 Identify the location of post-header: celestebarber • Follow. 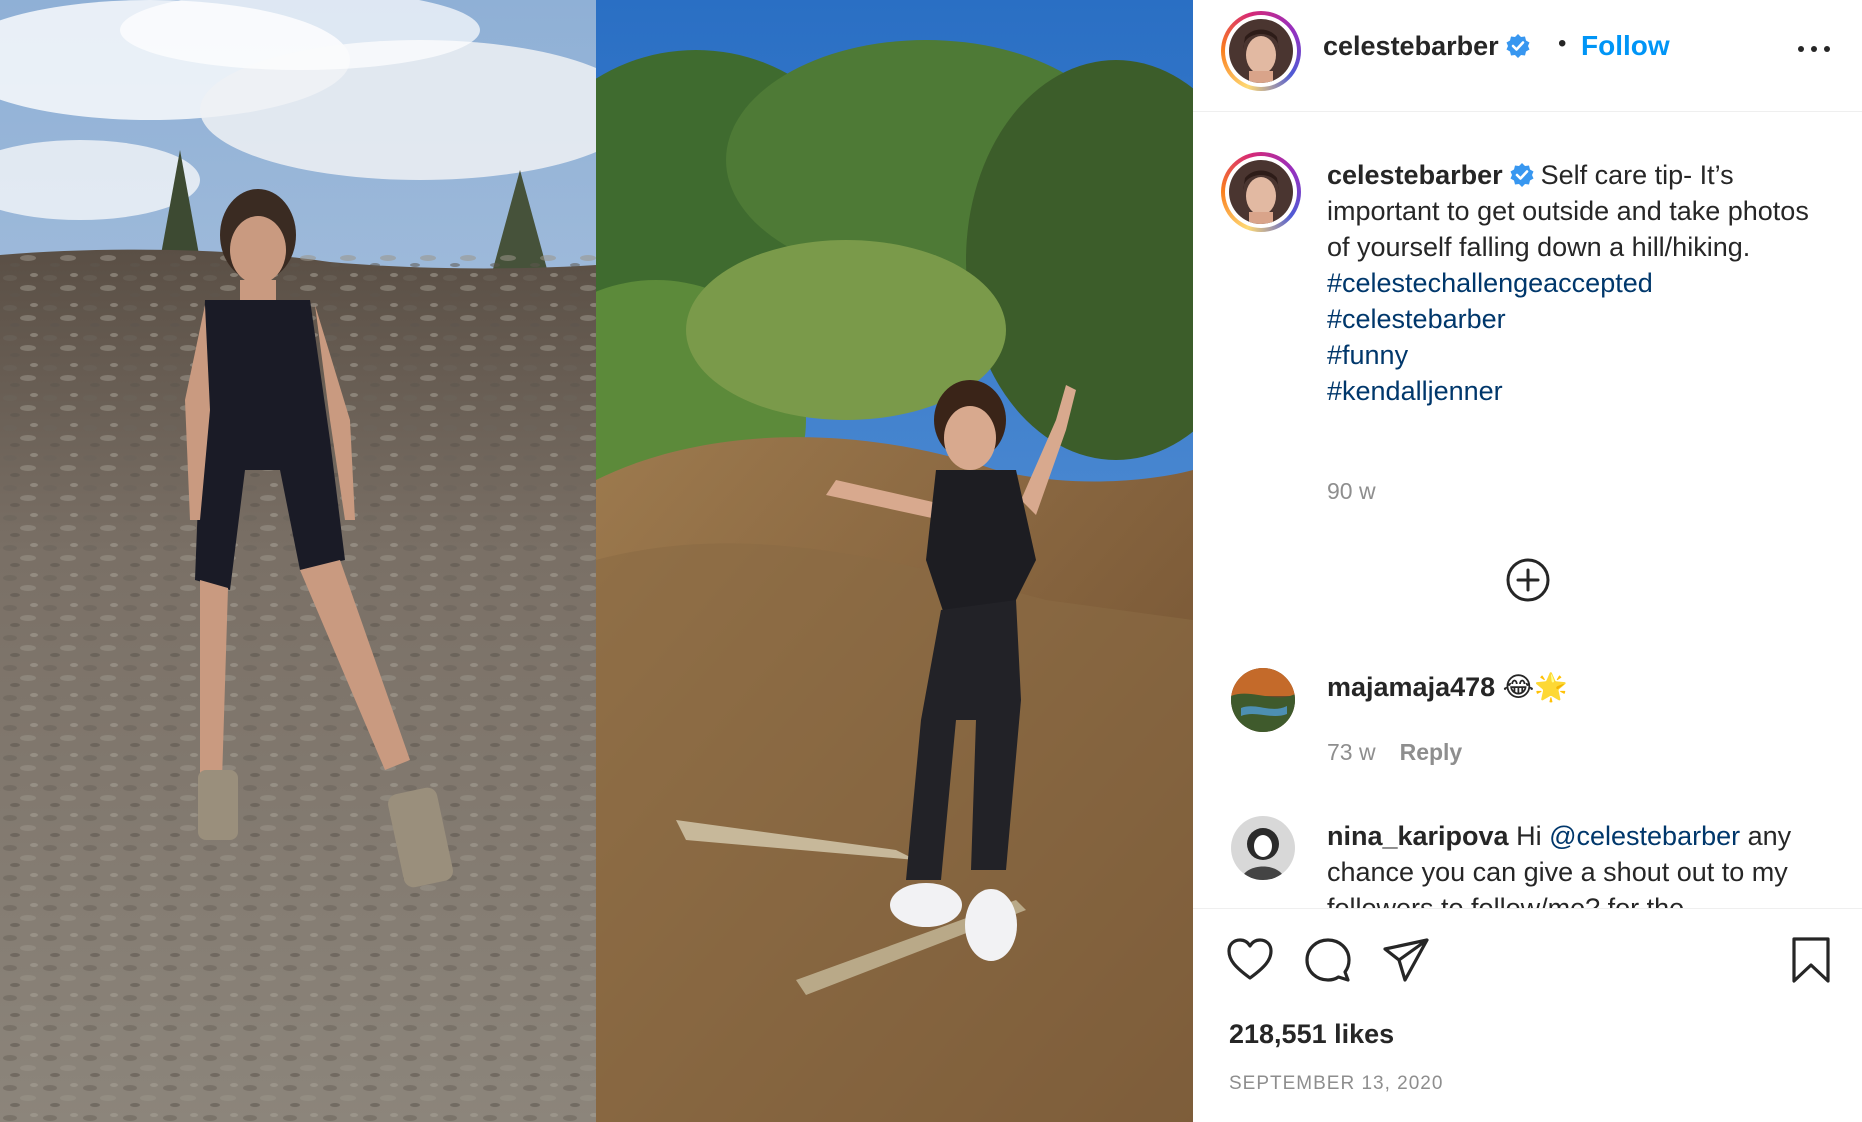
(1527, 56).